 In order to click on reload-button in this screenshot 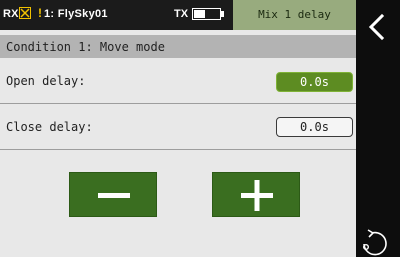, I will do `click(378, 240)`.